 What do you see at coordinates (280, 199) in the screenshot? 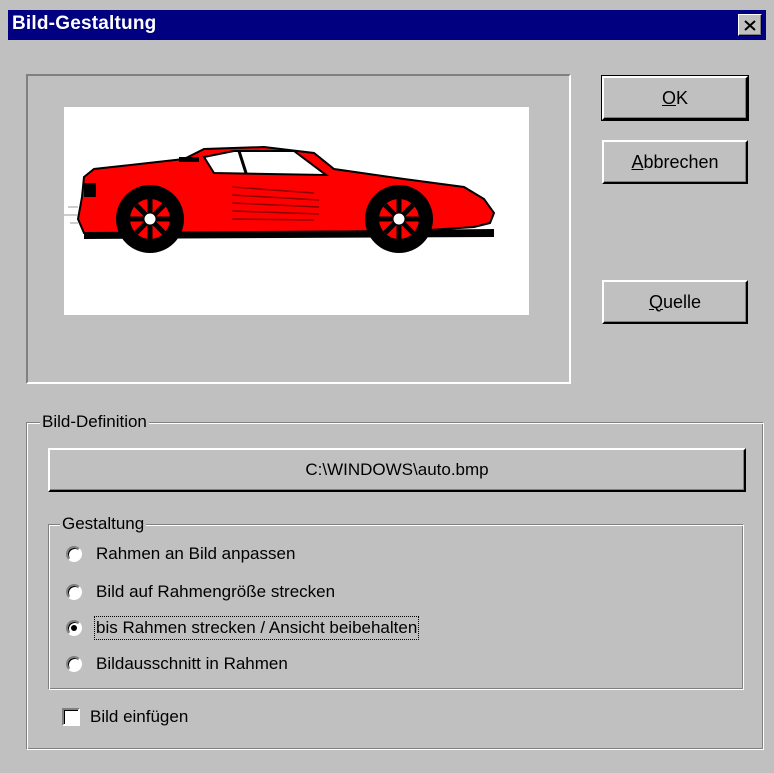
I see `red-sports-car-image` at bounding box center [280, 199].